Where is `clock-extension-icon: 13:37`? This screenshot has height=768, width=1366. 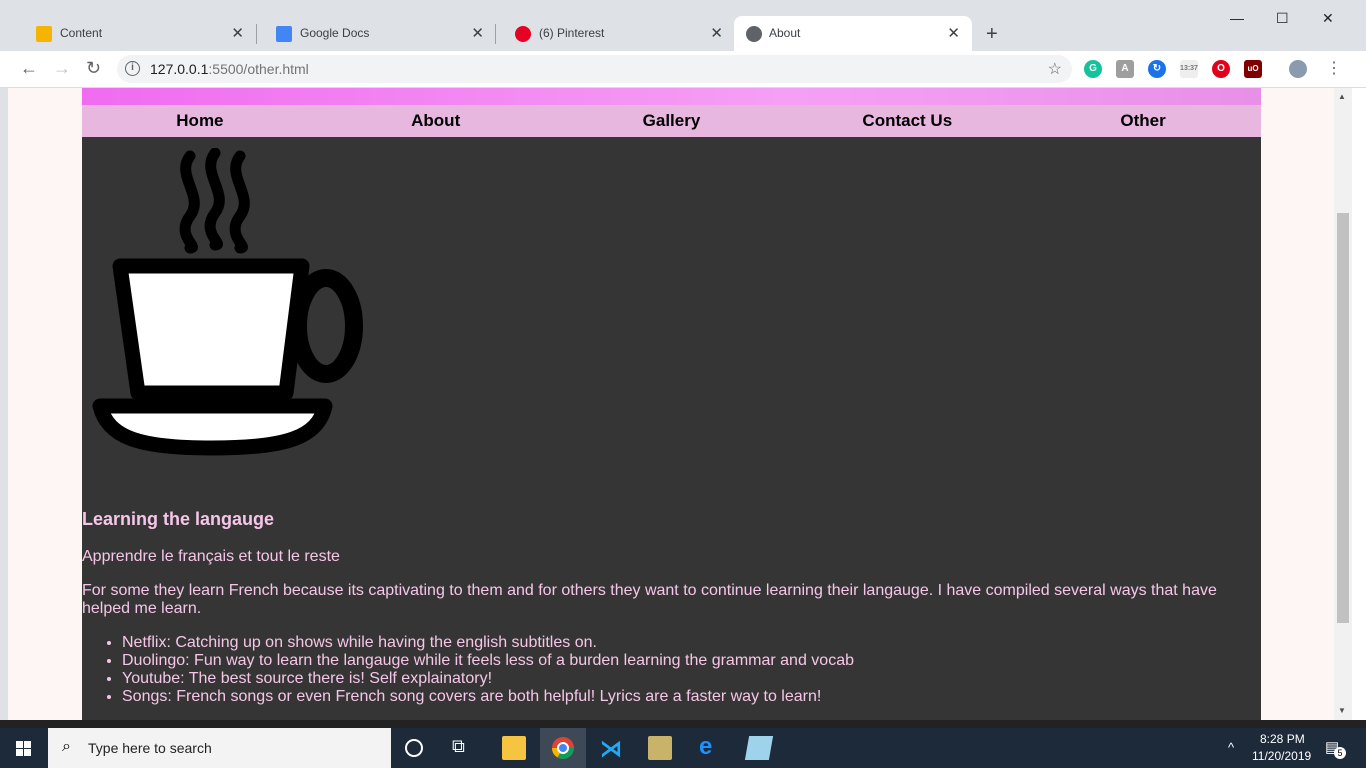
clock-extension-icon: 13:37 is located at coordinates (1189, 69).